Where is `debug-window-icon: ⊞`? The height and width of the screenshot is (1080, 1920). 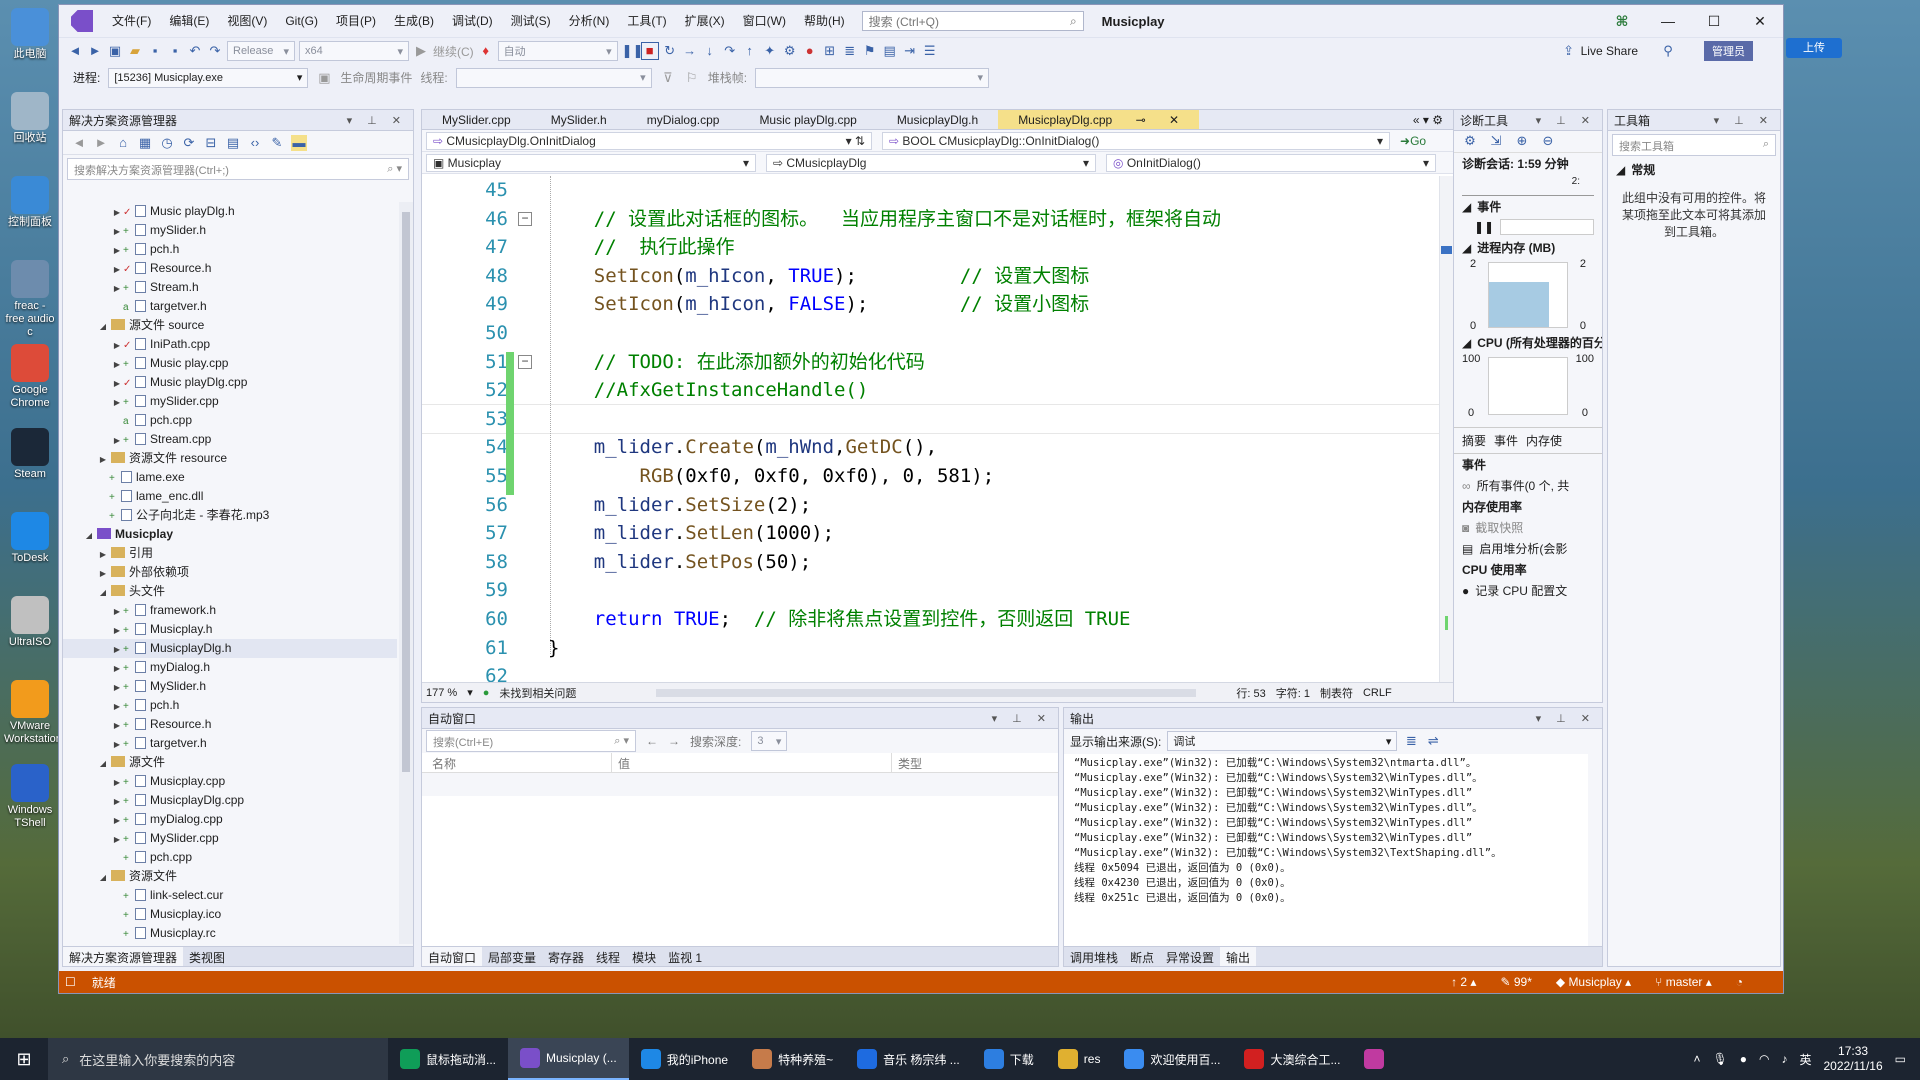 debug-window-icon: ⊞ is located at coordinates (830, 51).